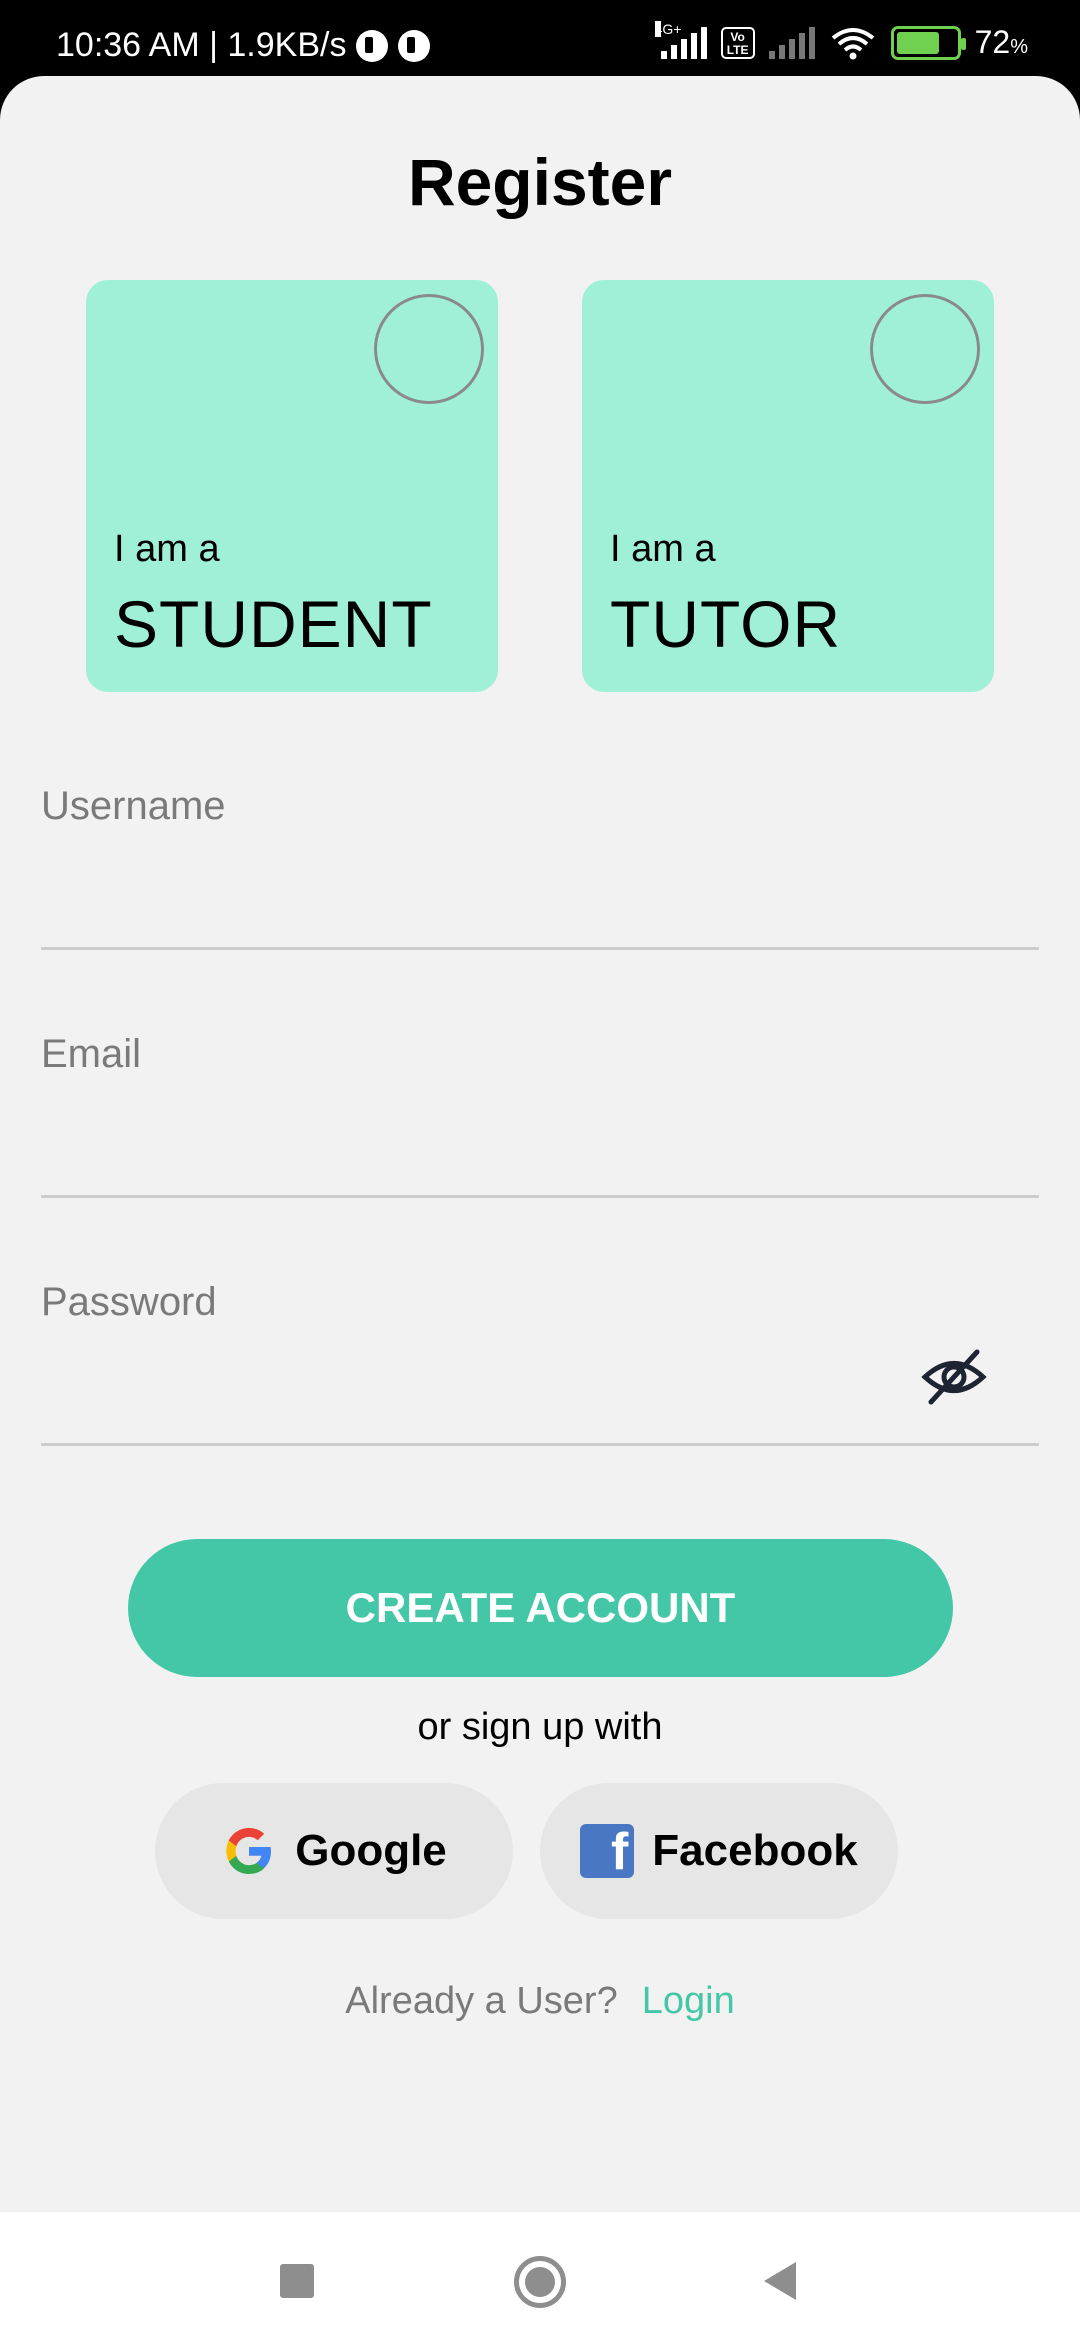 Image resolution: width=1080 pixels, height=2340 pixels. Describe the element at coordinates (481, 889) in the screenshot. I see `username-input` at that location.